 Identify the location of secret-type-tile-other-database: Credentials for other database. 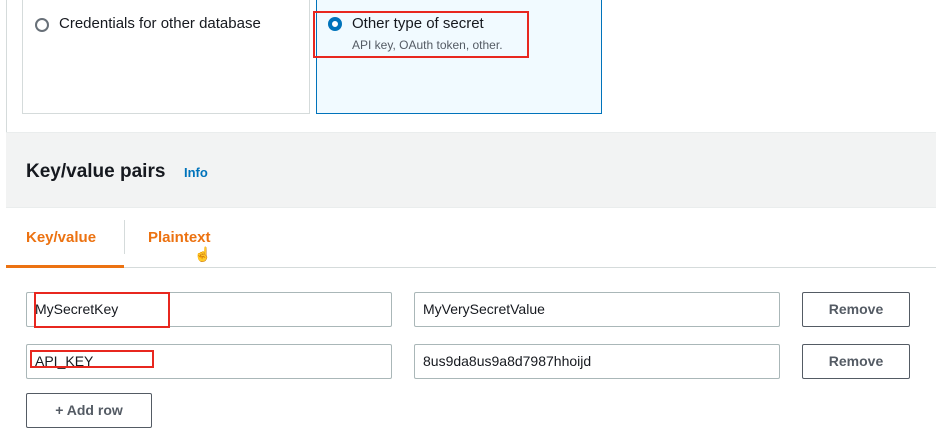
(166, 57).